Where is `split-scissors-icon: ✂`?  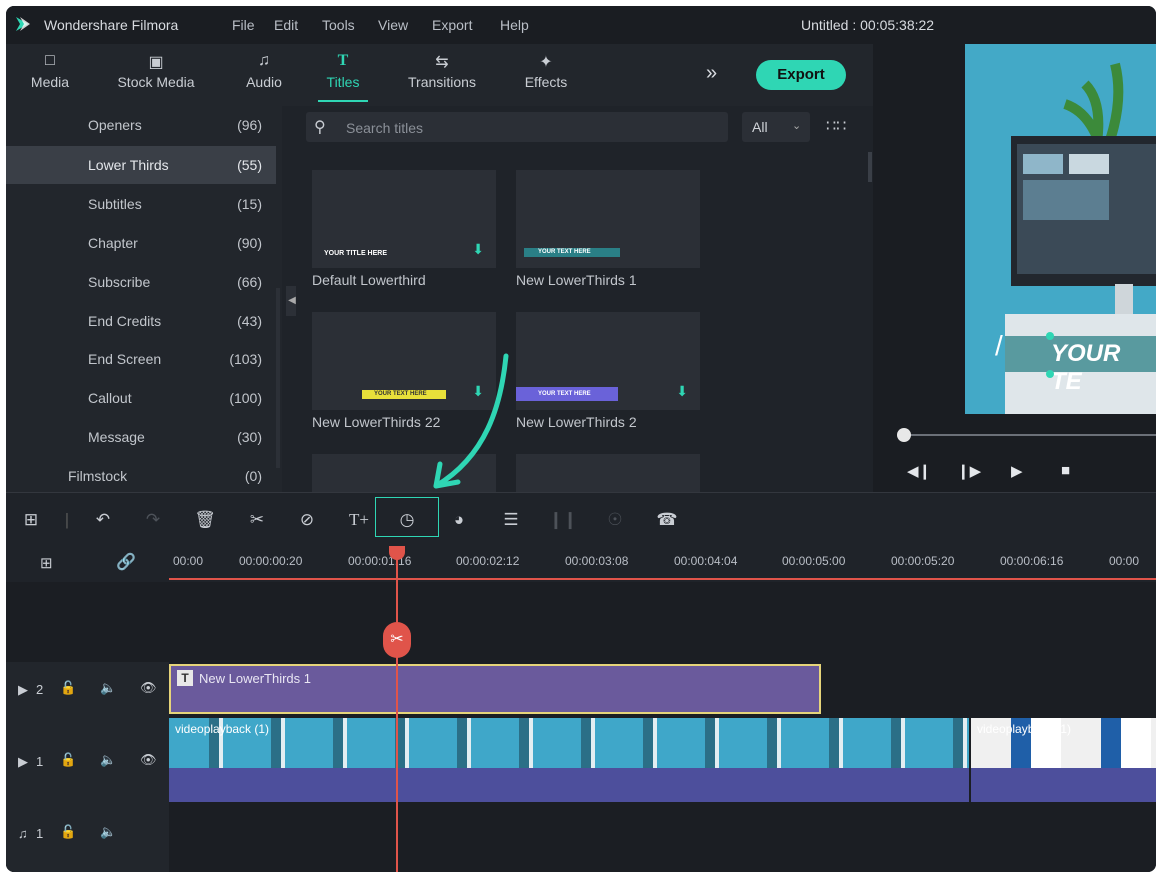 split-scissors-icon: ✂ is located at coordinates (397, 640).